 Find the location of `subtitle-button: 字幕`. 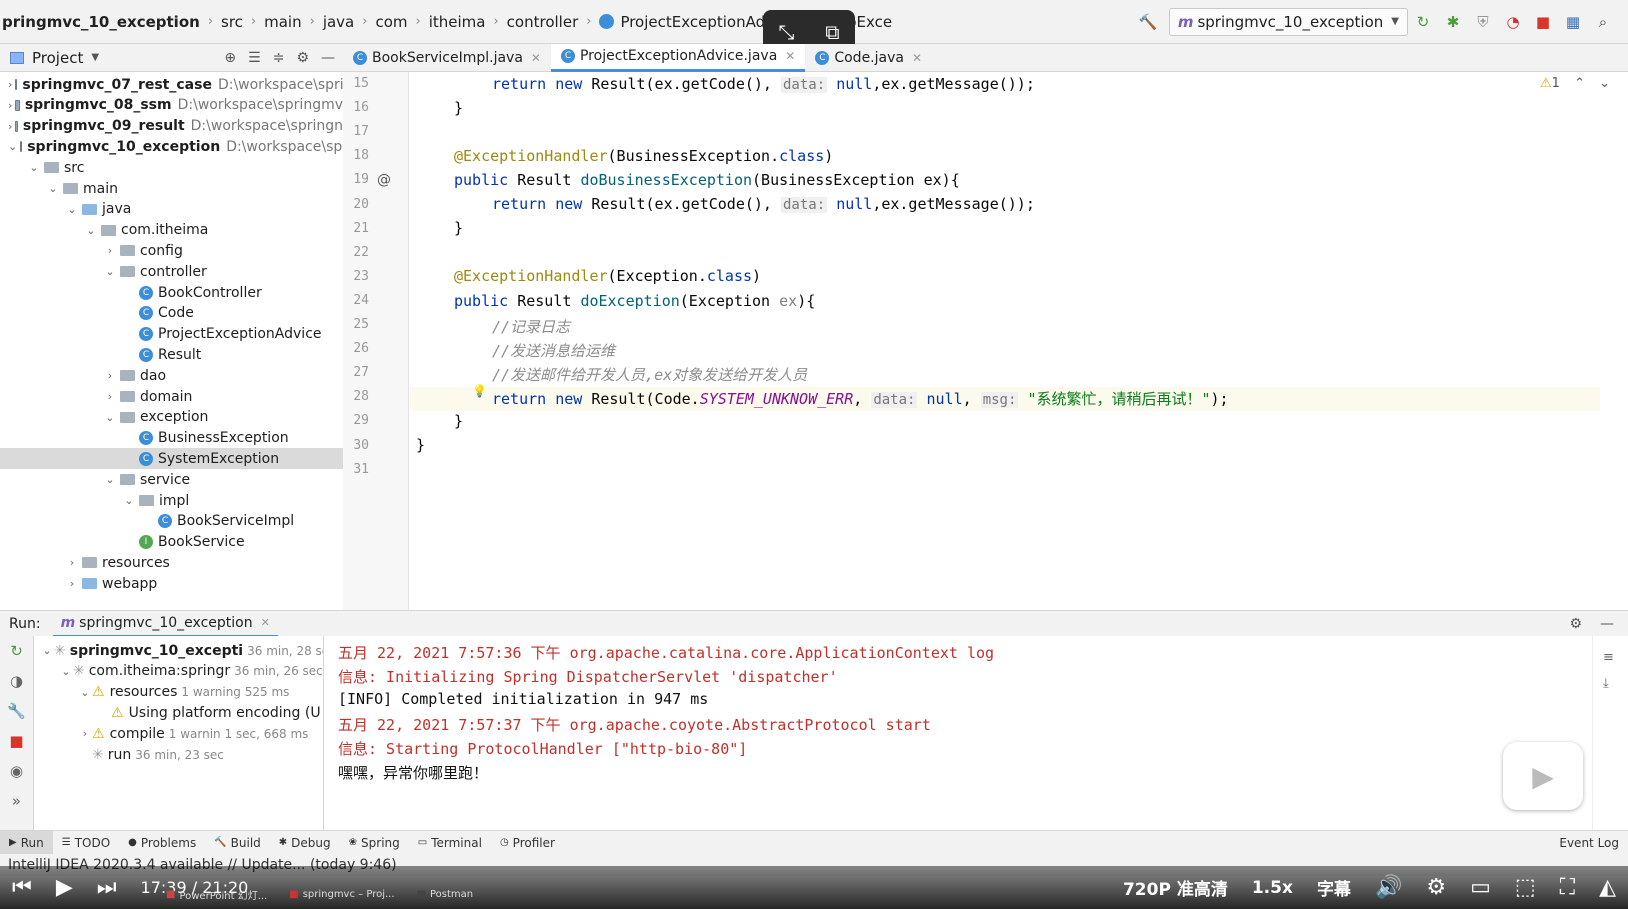

subtitle-button: 字幕 is located at coordinates (1334, 887).